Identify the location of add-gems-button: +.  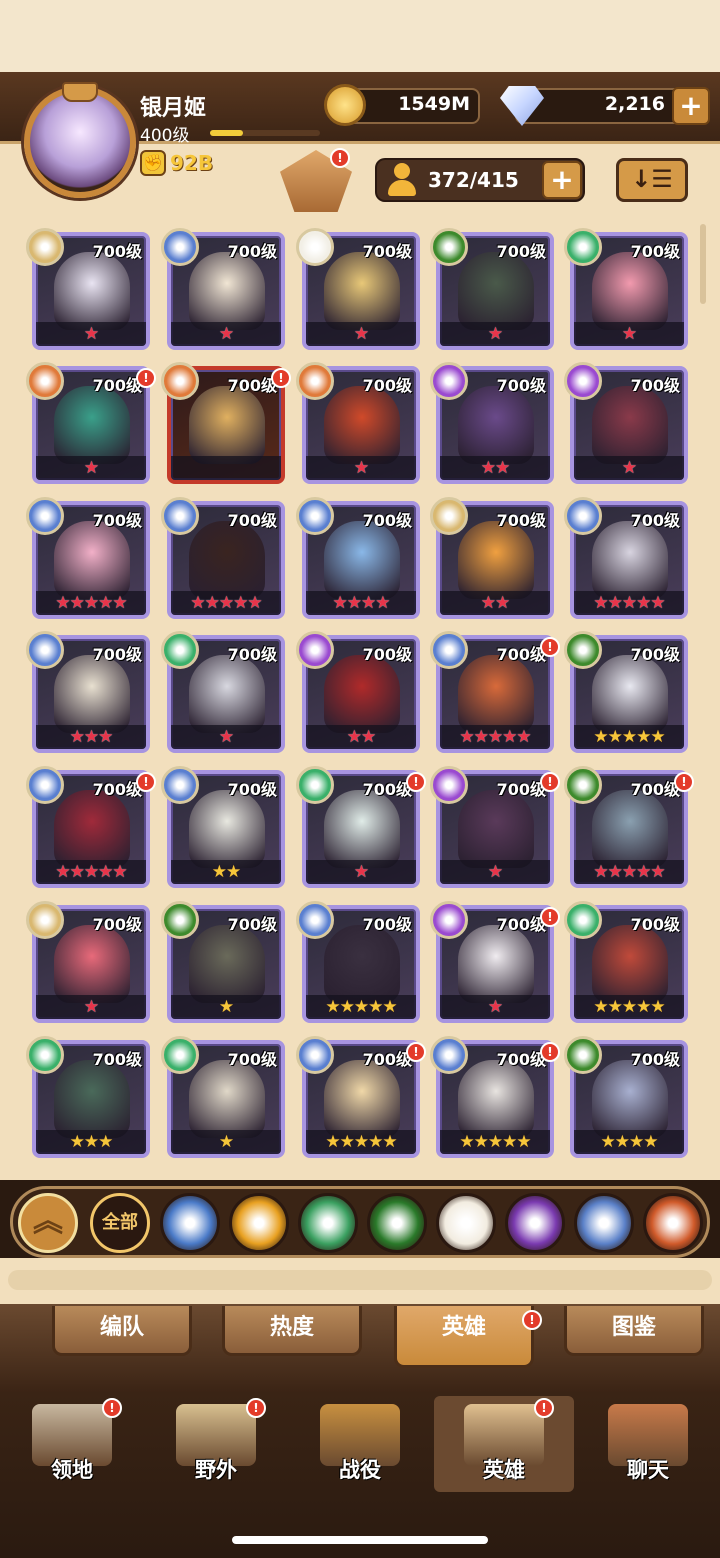
(691, 106).